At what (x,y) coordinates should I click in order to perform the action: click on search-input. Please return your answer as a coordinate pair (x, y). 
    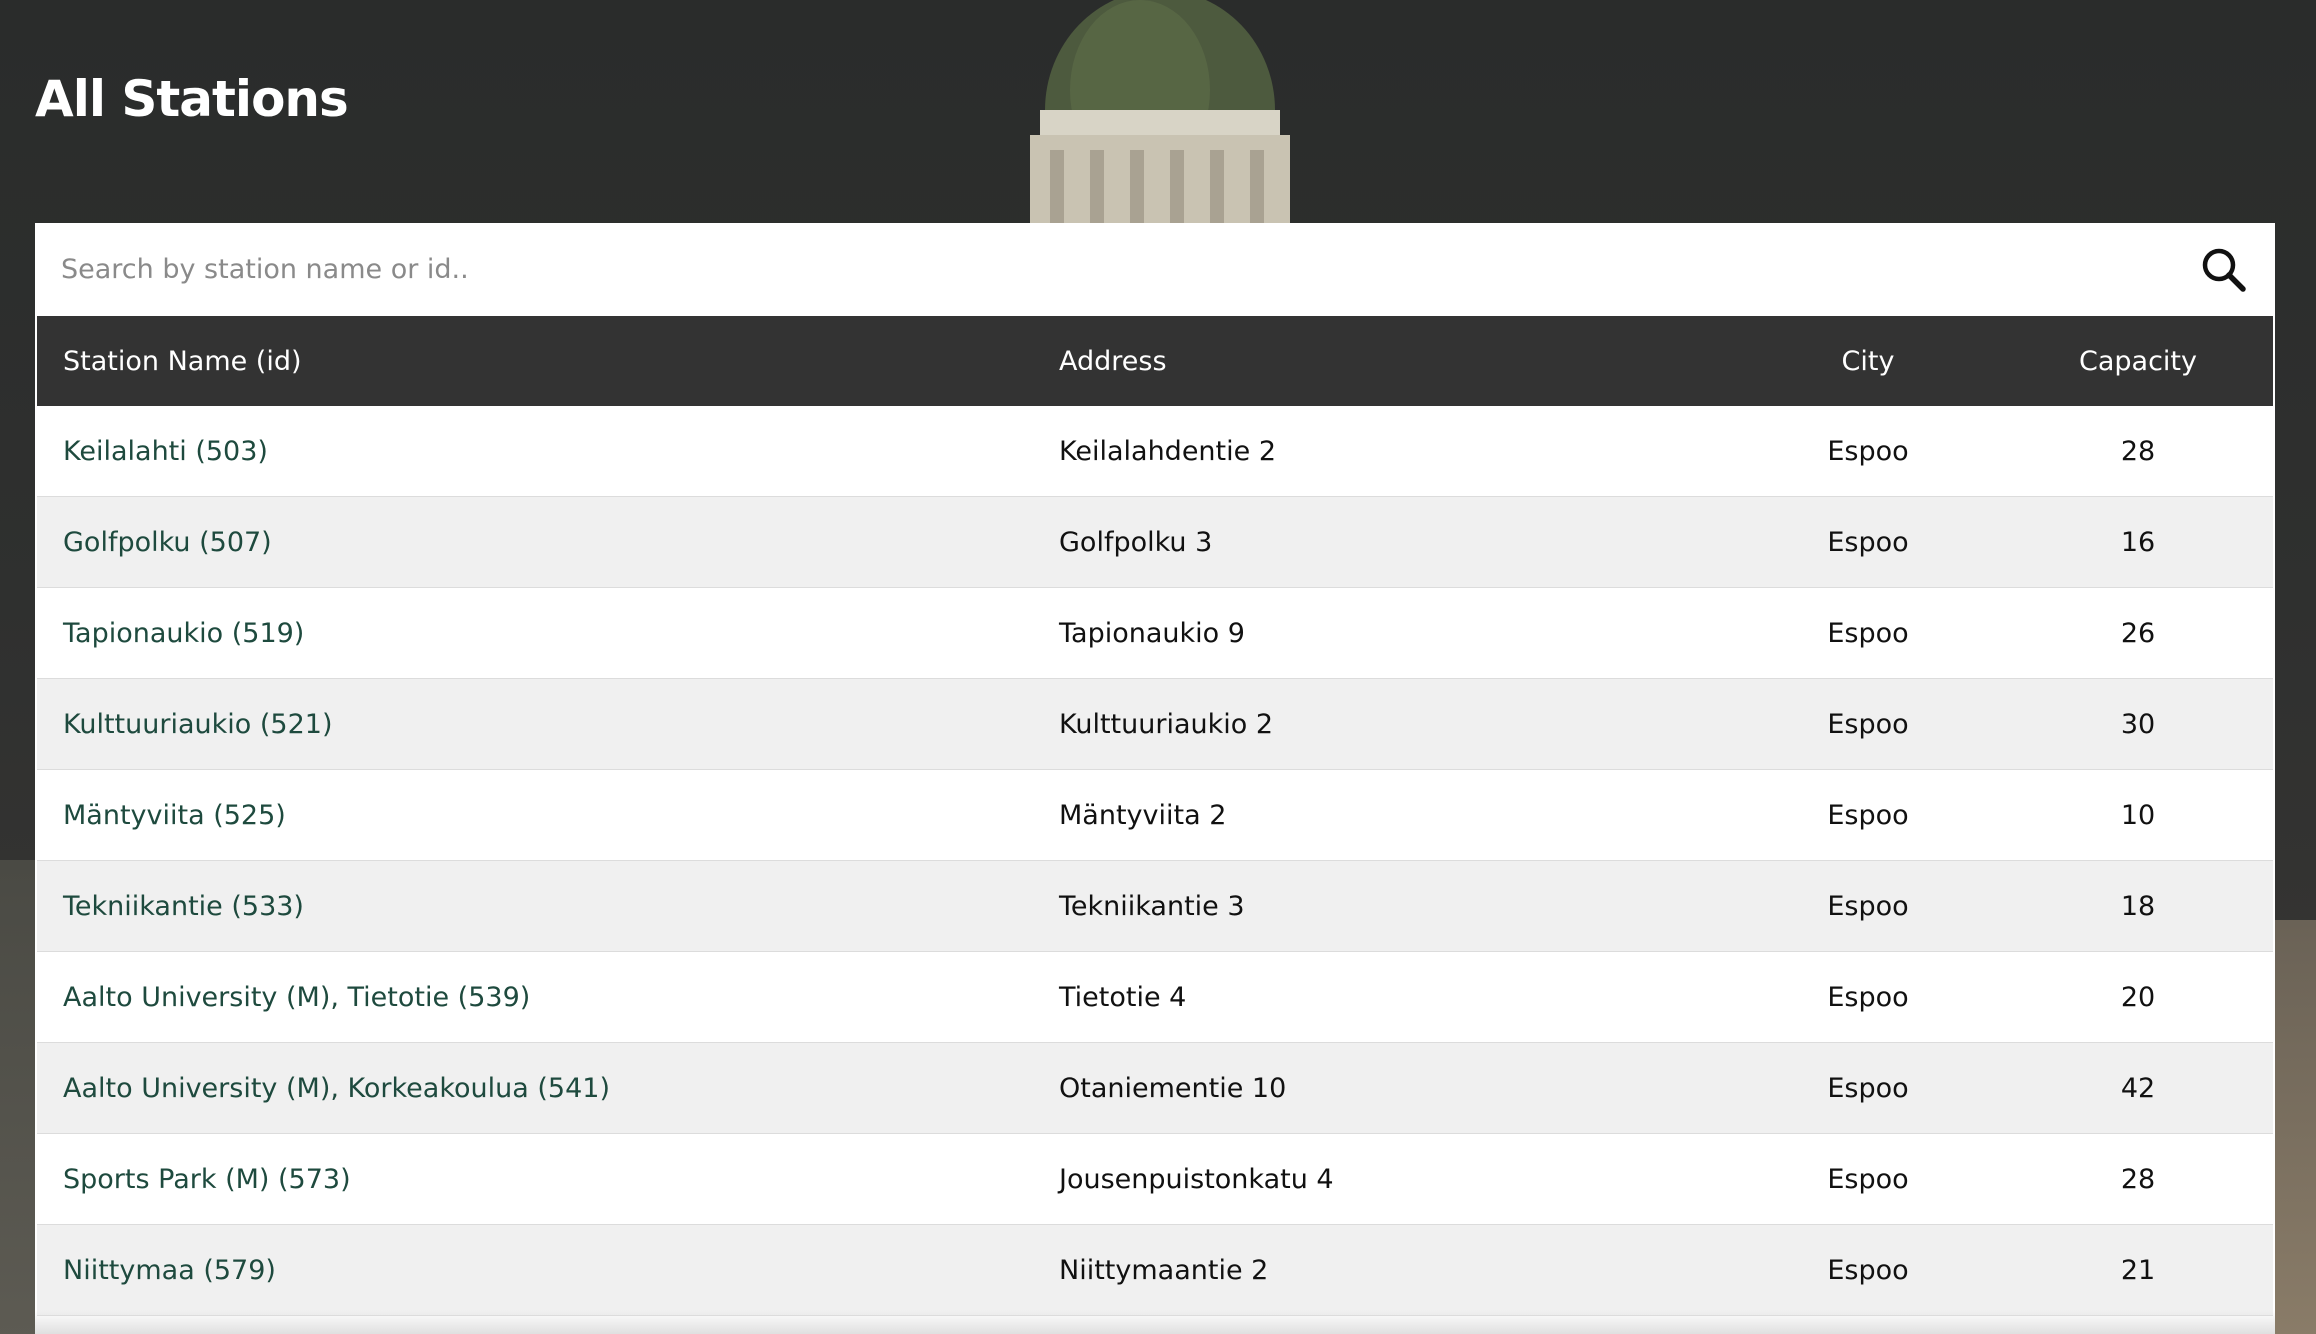
    Looking at the image, I should click on (1095, 269).